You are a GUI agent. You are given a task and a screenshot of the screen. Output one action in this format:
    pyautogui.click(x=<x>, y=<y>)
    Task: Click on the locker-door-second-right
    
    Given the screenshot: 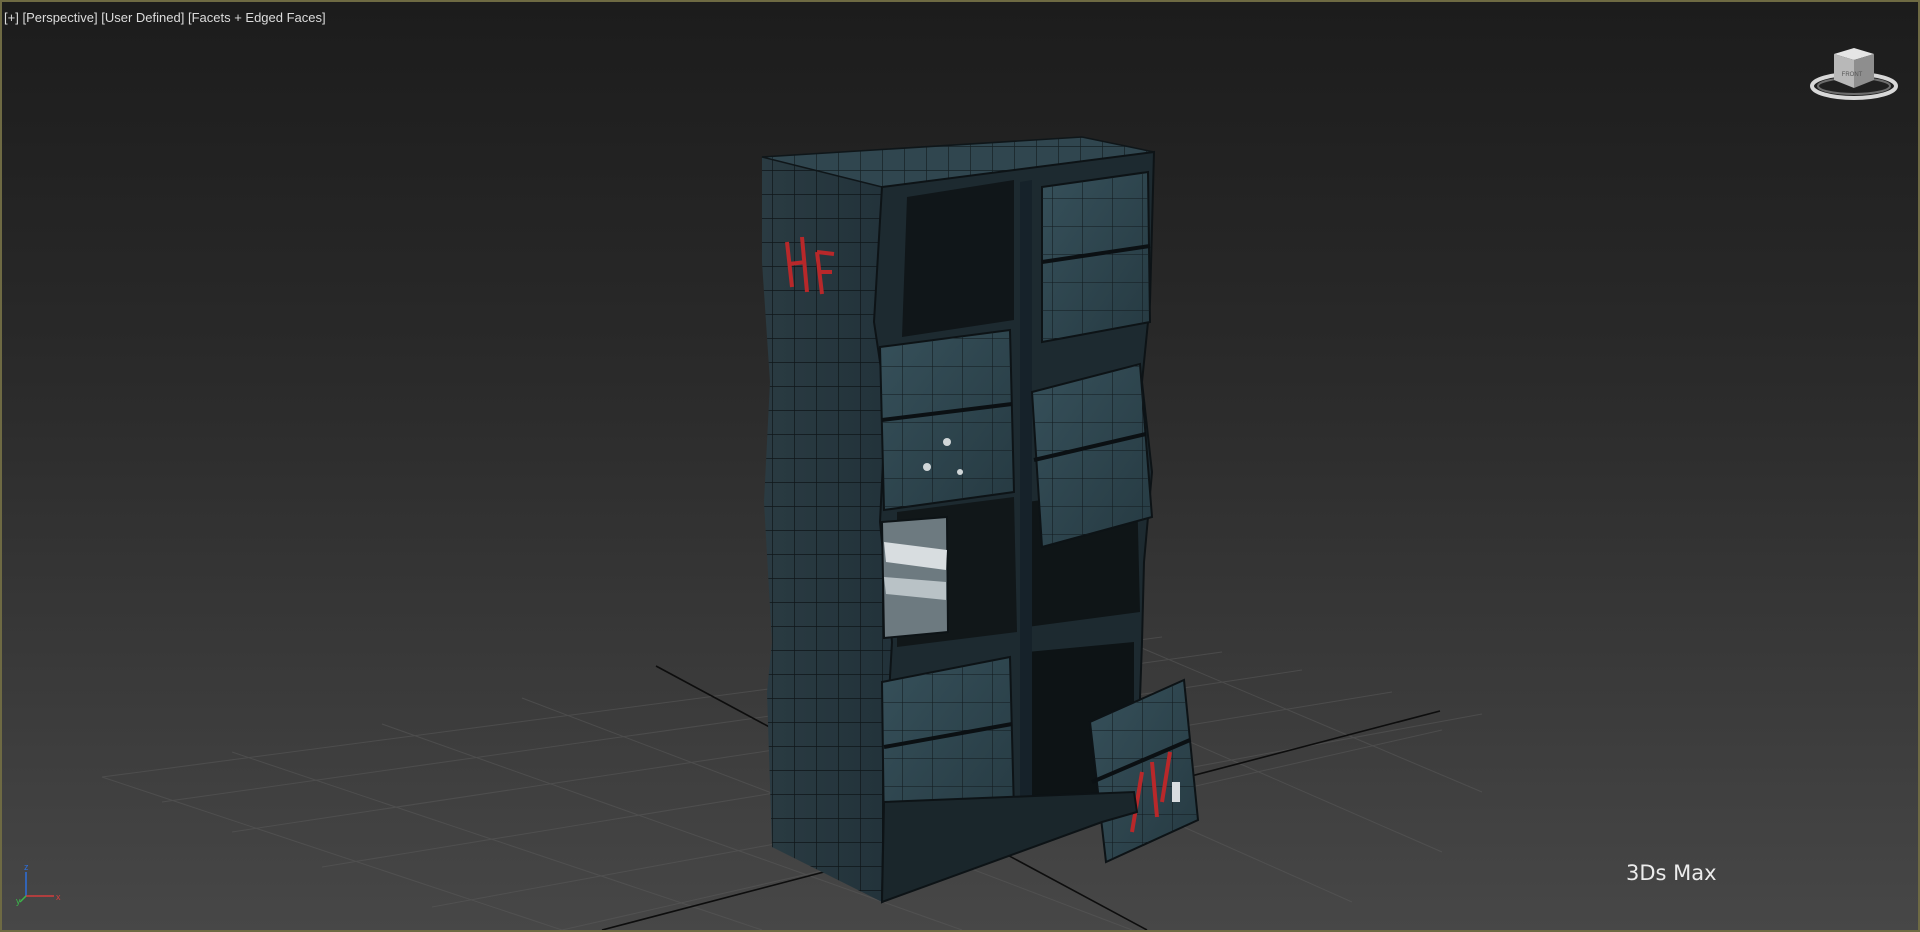 What is the action you would take?
    pyautogui.click(x=1092, y=455)
    